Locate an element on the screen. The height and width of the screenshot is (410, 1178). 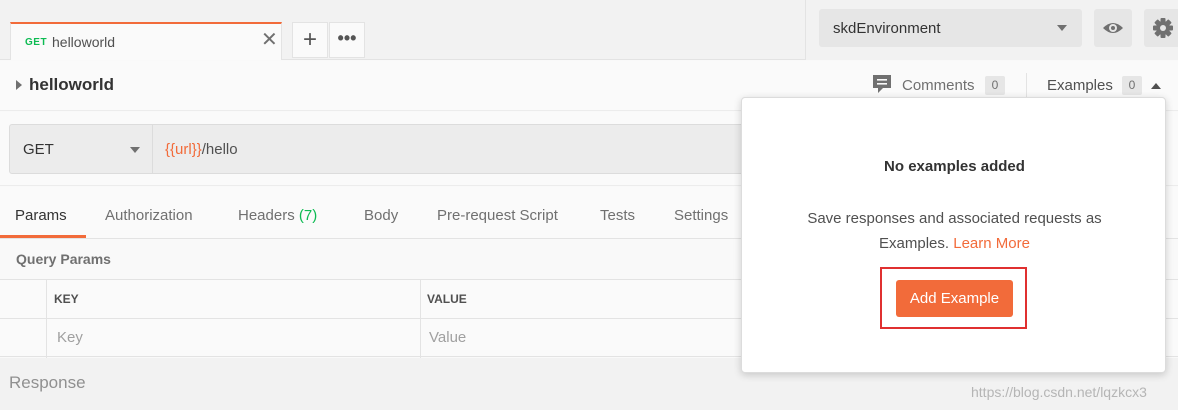
url-input: {{url}}/hello is located at coordinates (453, 149).